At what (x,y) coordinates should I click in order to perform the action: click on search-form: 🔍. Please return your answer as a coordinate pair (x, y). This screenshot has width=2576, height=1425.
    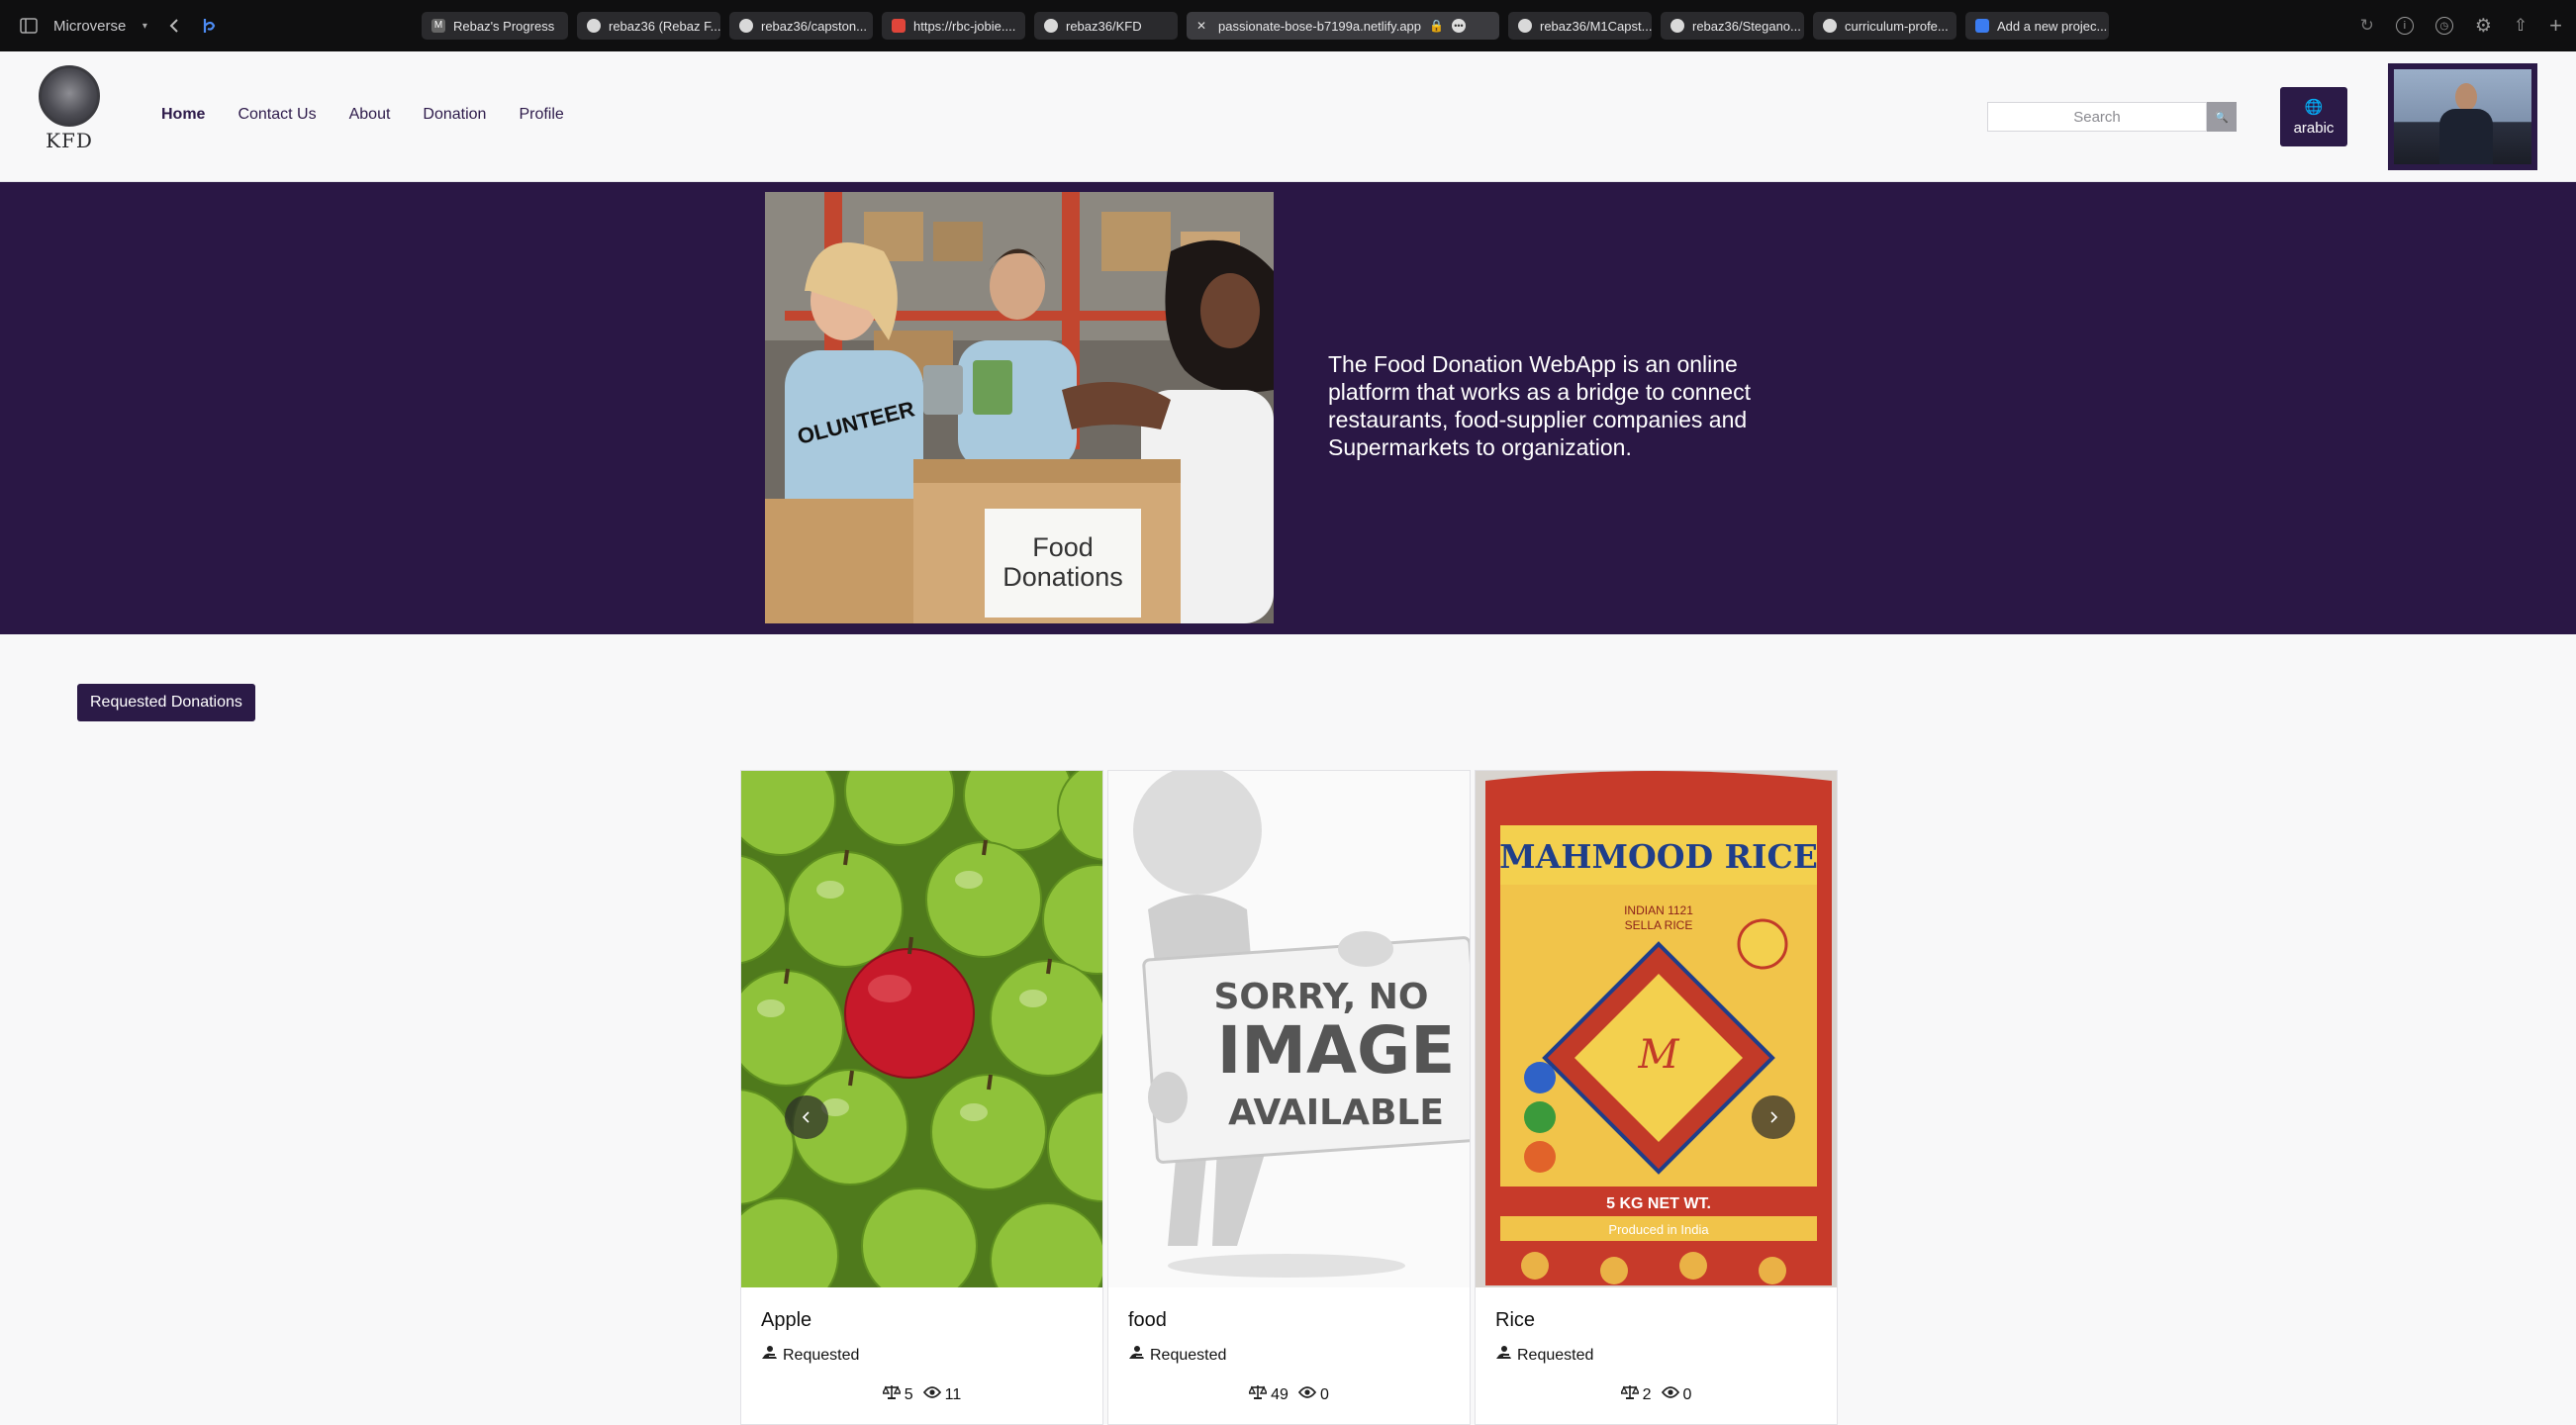
    Looking at the image, I should click on (2112, 117).